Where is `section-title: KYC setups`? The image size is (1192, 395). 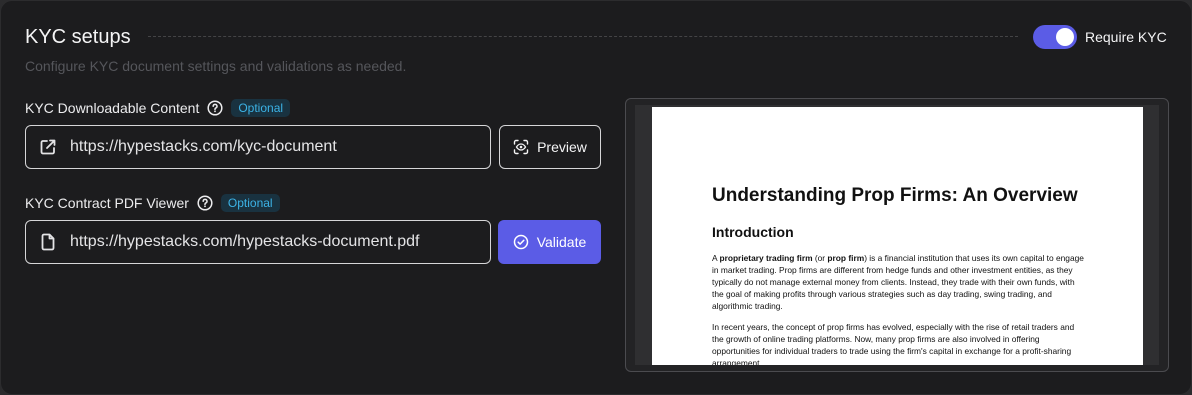
section-title: KYC setups is located at coordinates (78, 37).